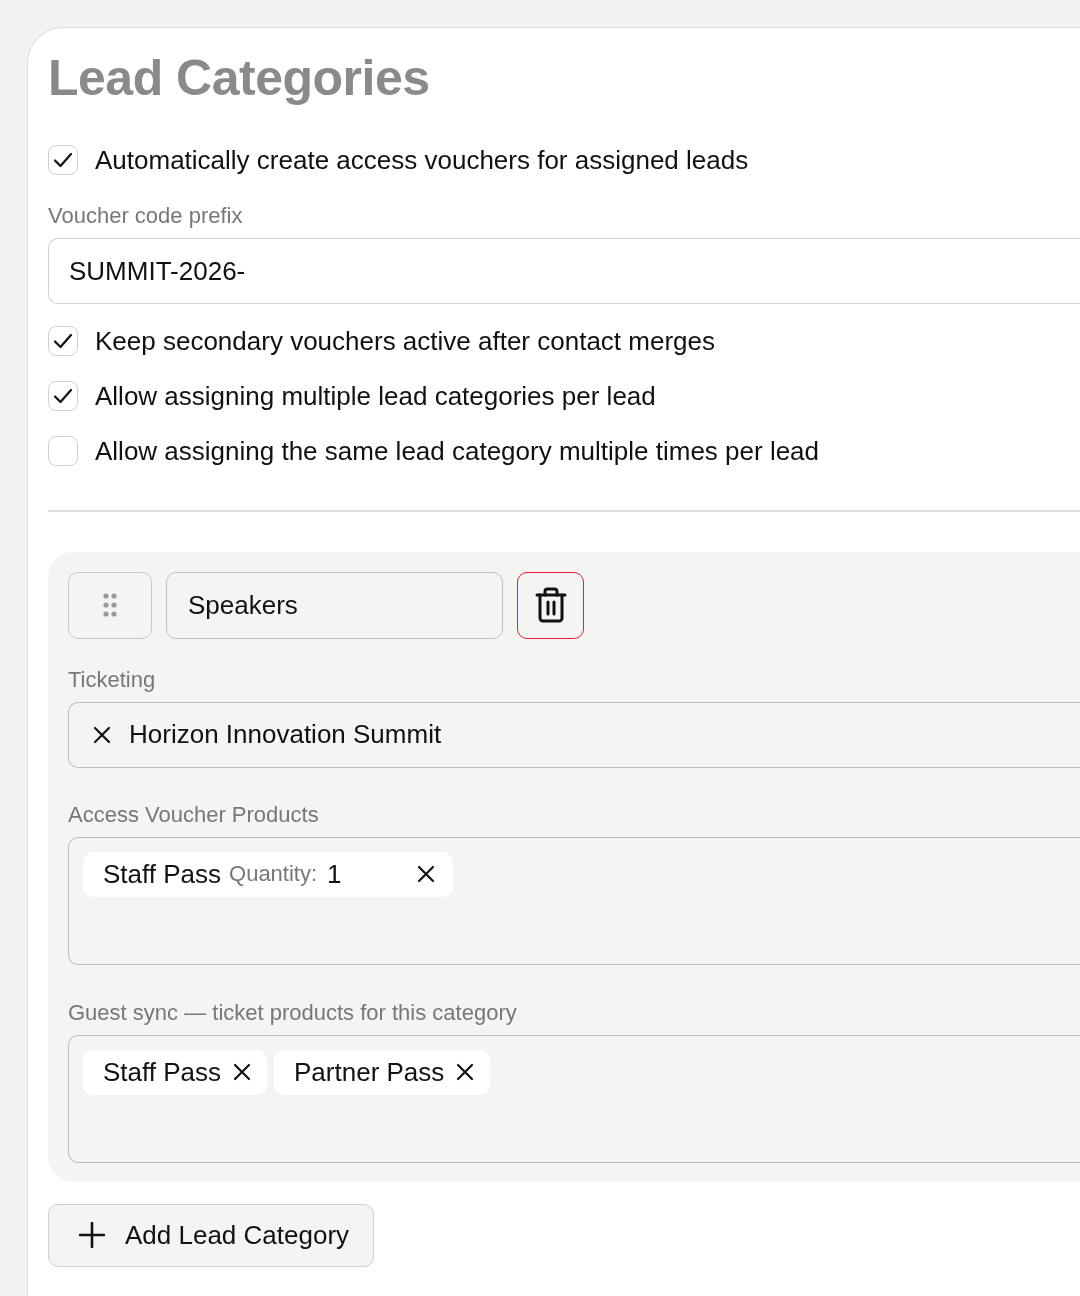  Describe the element at coordinates (193, 814) in the screenshot. I see `field-label: Access Voucher Products` at that location.